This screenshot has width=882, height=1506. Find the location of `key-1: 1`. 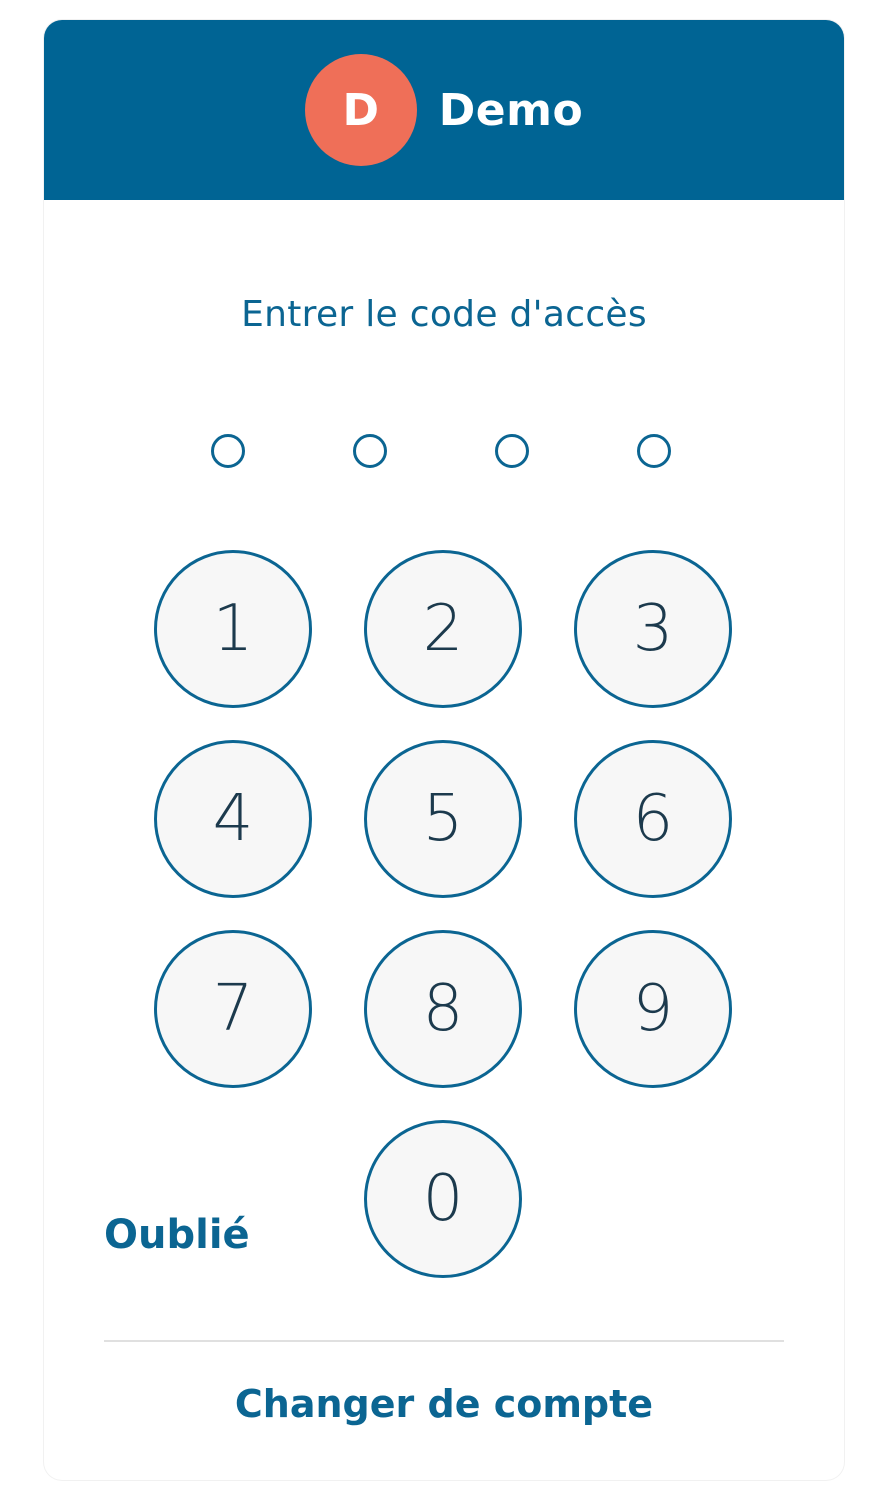

key-1: 1 is located at coordinates (233, 629).